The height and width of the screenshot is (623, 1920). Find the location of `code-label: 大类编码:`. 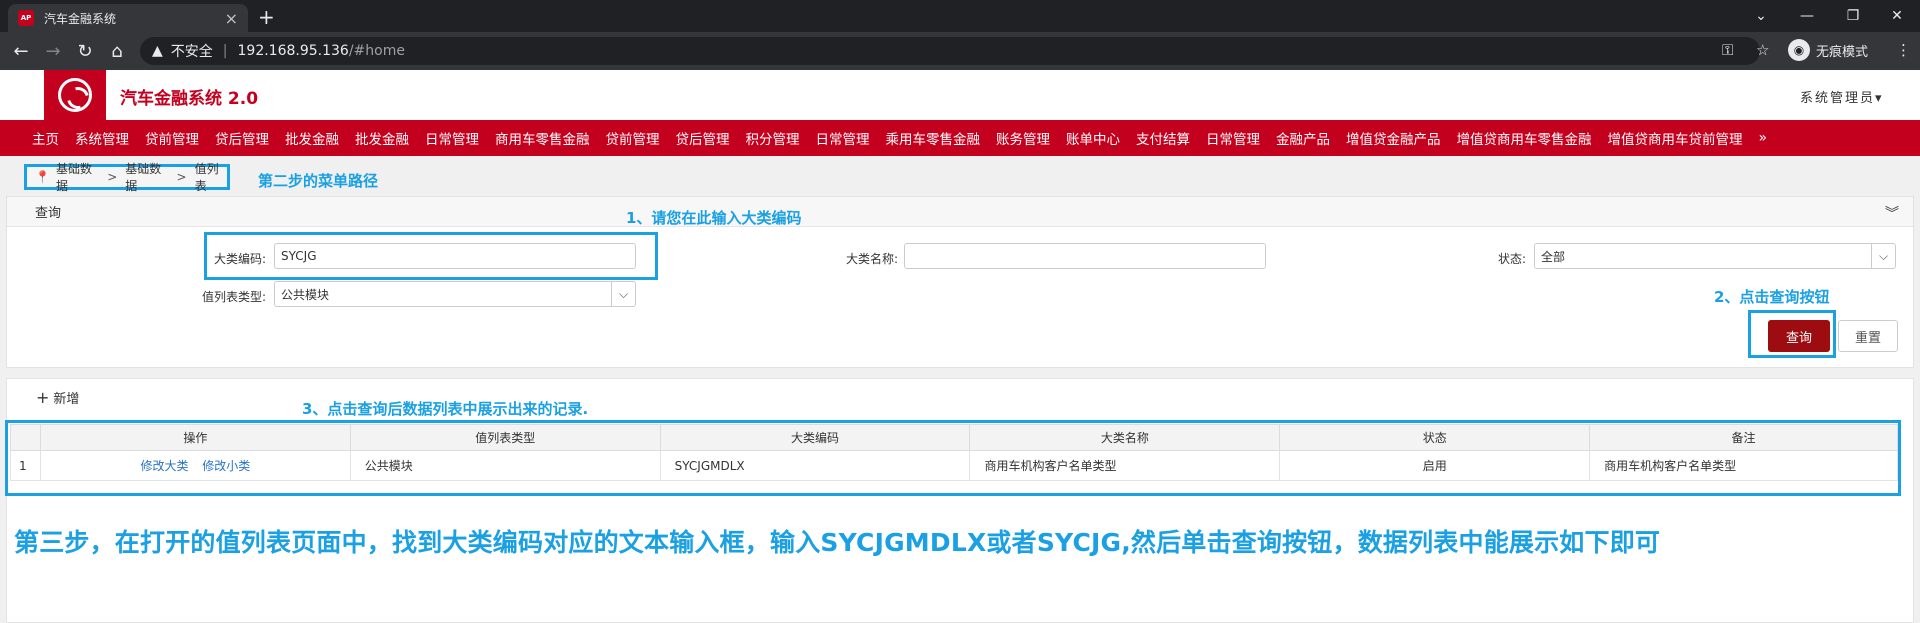

code-label: 大类编码: is located at coordinates (239, 259).